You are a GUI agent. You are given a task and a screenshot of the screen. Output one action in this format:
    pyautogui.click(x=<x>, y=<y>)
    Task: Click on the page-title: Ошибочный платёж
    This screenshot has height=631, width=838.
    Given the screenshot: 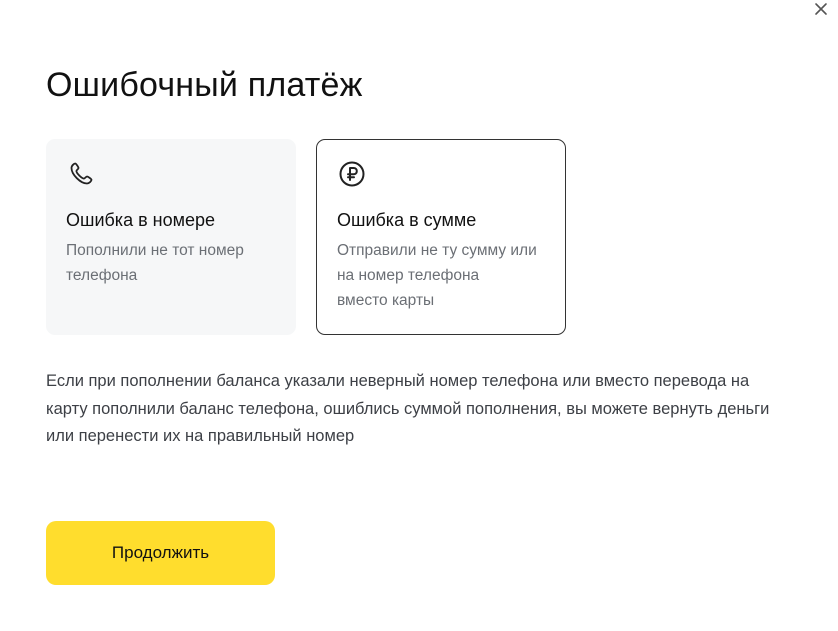 What is the action you would take?
    pyautogui.click(x=204, y=85)
    